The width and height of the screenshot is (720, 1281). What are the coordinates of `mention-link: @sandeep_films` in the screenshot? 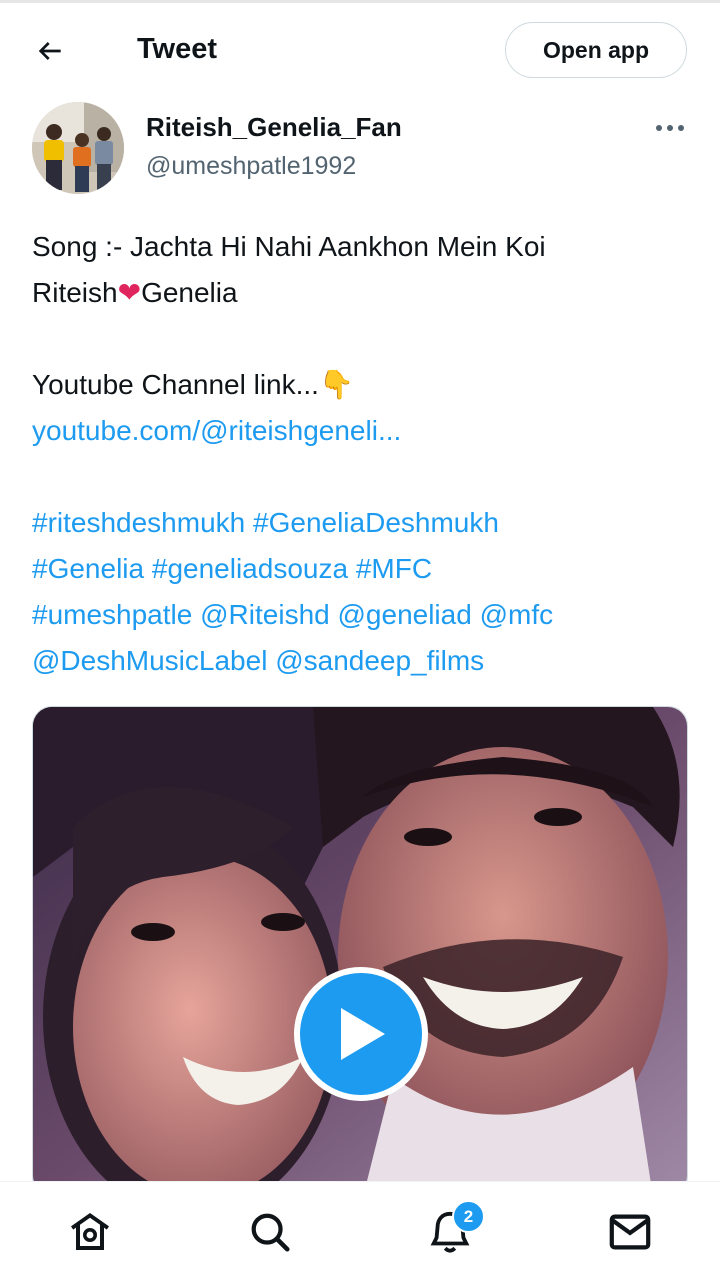 It's located at (379, 660).